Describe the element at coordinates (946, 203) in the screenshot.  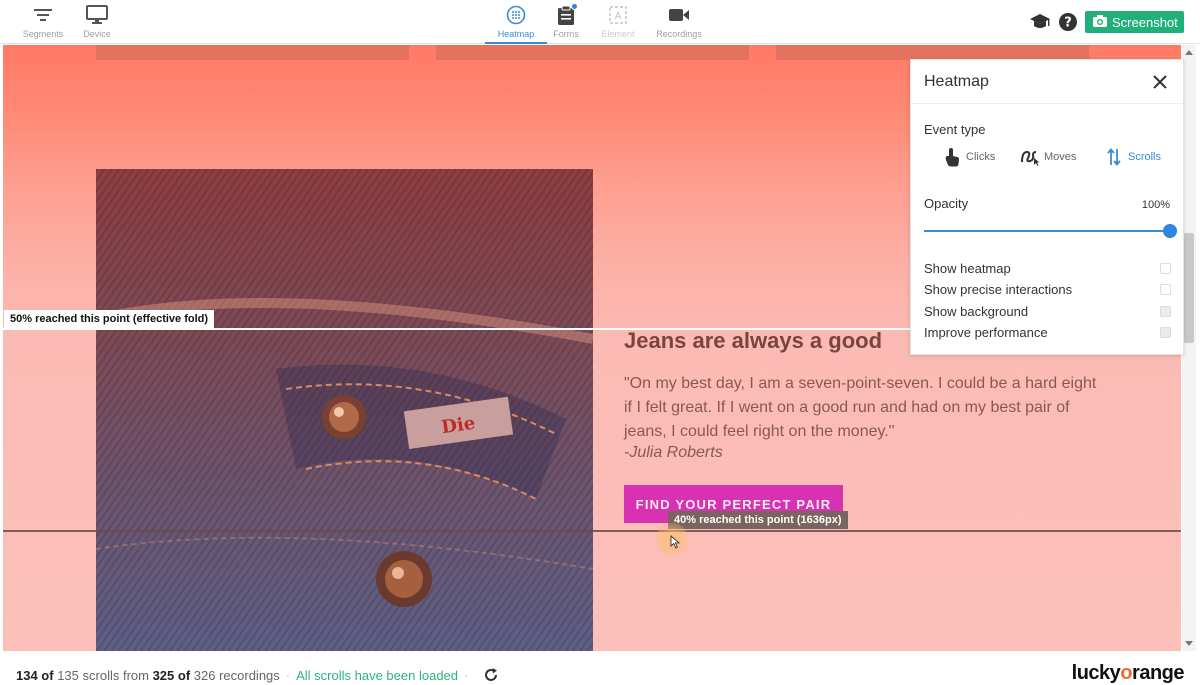
I see `opacity-label: Opacity` at that location.